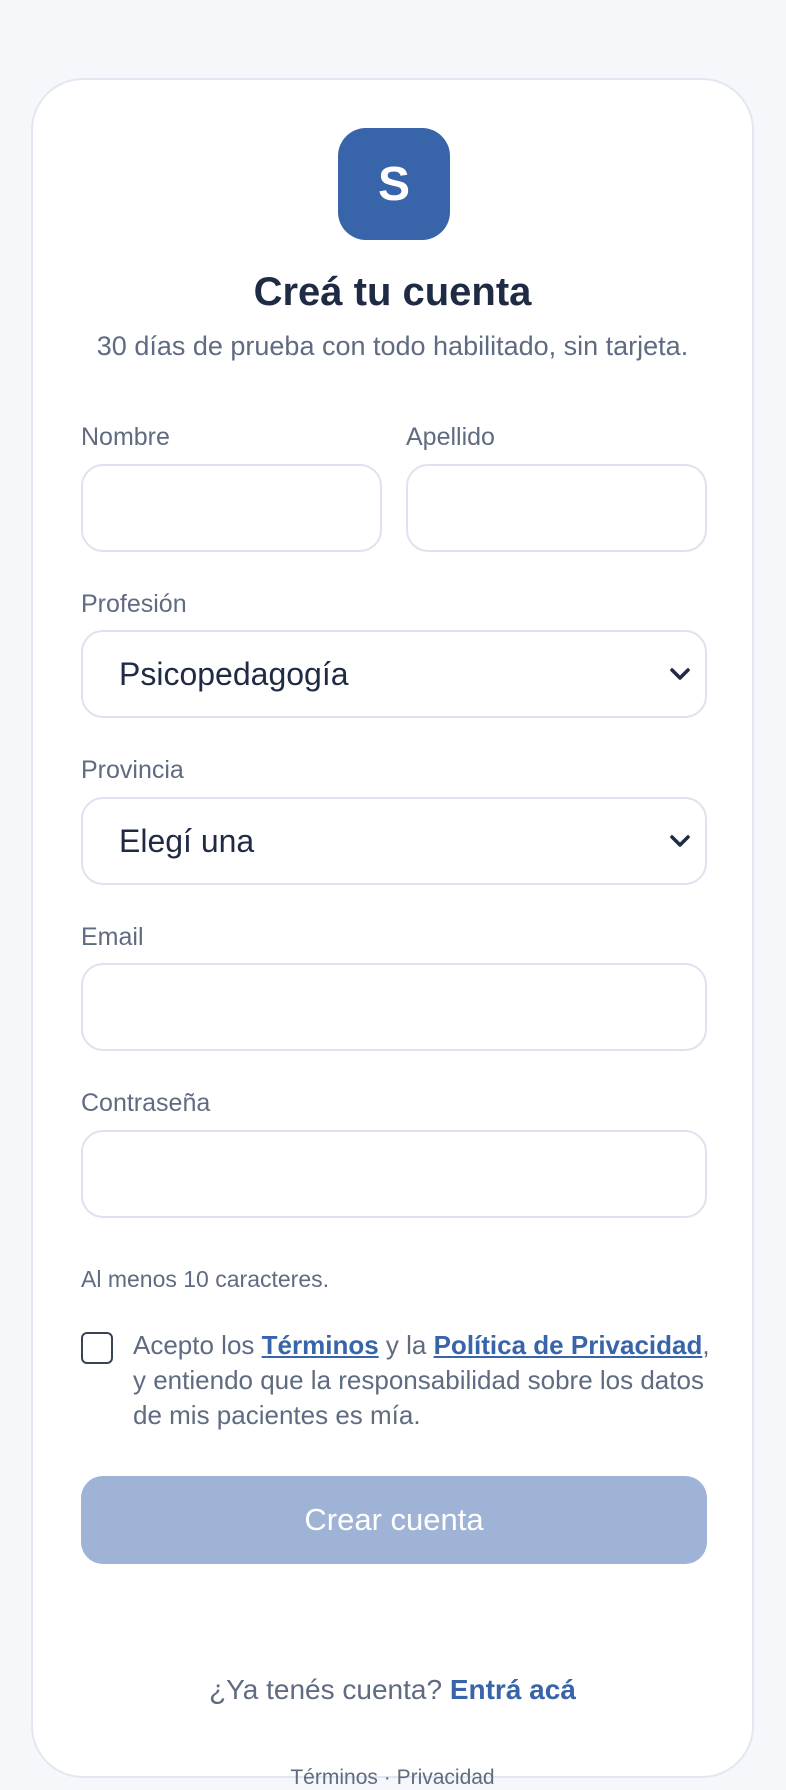 This screenshot has width=786, height=1790. I want to click on email-input, so click(394, 1007).